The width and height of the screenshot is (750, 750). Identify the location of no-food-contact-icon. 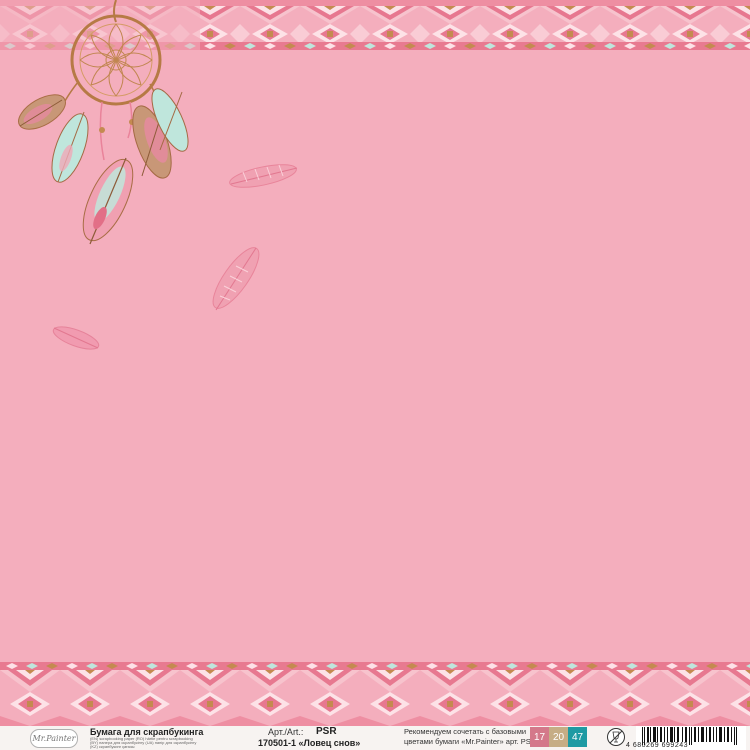
(616, 737).